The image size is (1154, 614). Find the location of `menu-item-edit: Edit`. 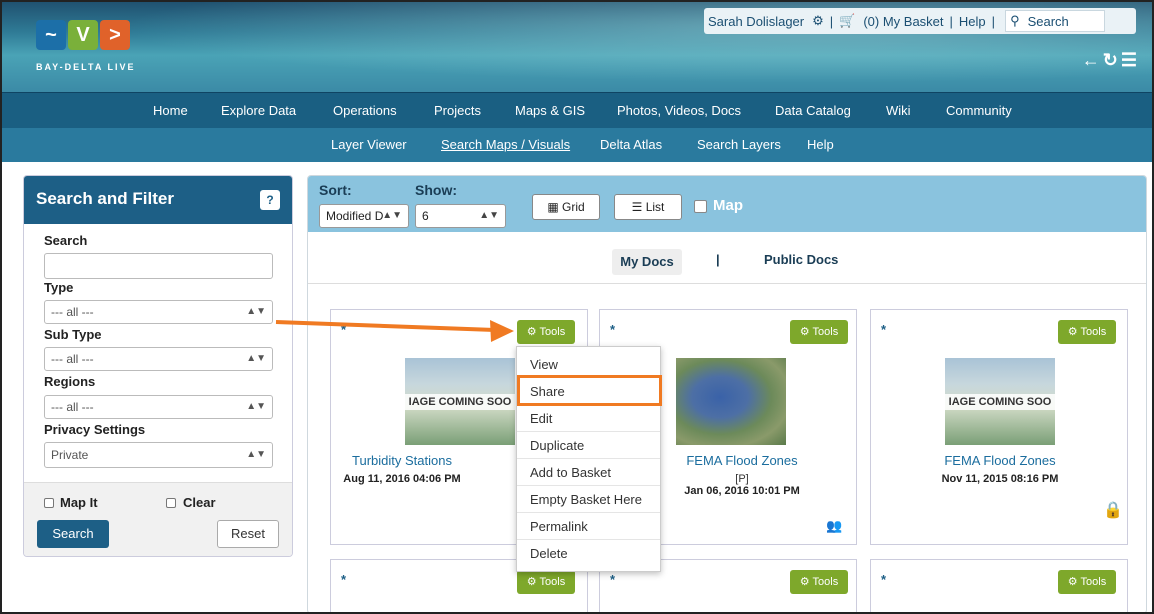

menu-item-edit: Edit is located at coordinates (588, 419).